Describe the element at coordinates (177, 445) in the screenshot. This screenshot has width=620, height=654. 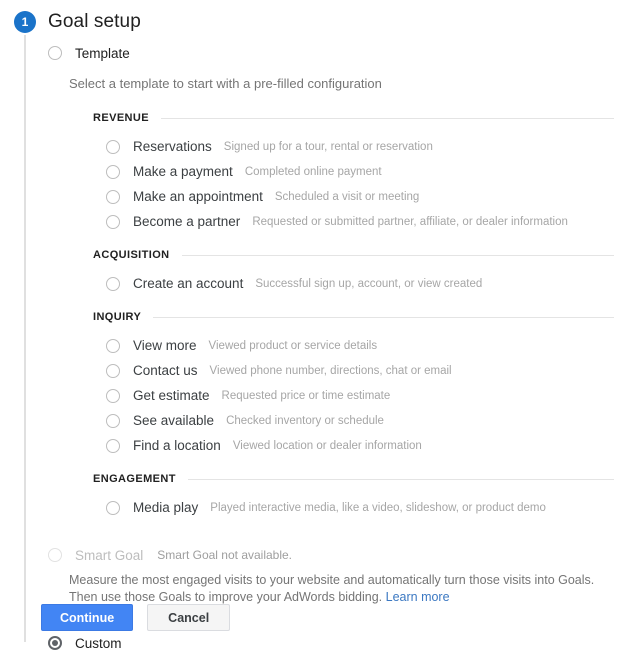
I see `template-item-label: Find a location` at that location.